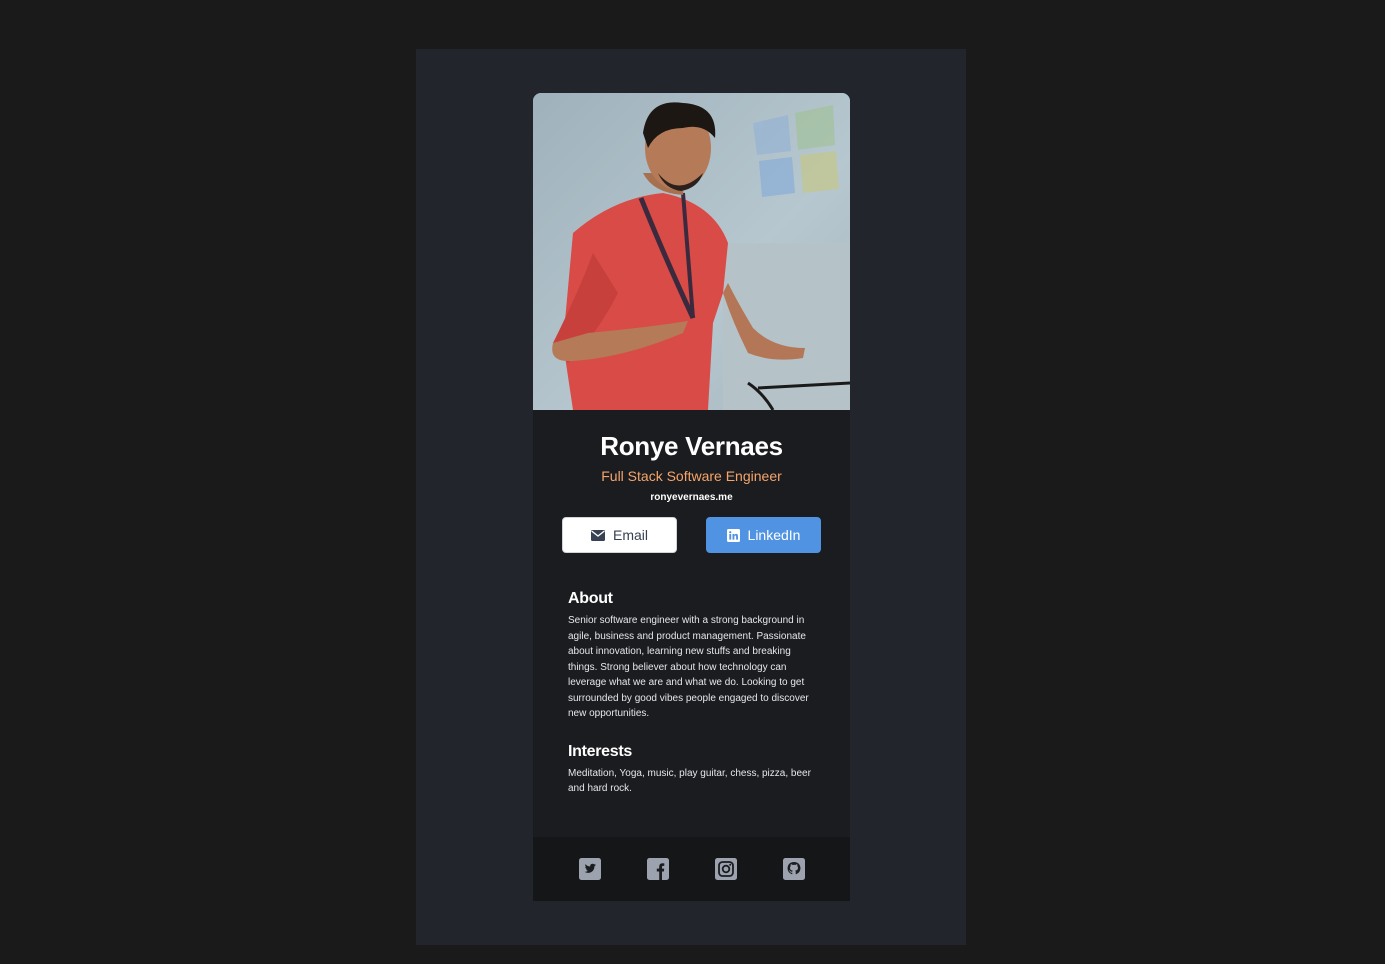 The image size is (1385, 964). What do you see at coordinates (691, 535) in the screenshot?
I see `contact-buttons: Email LinkedIn` at bounding box center [691, 535].